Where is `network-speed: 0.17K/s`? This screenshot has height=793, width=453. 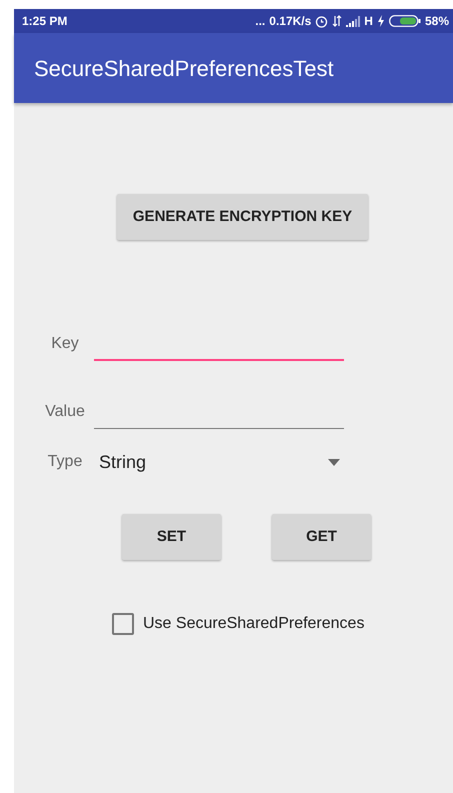
network-speed: 0.17K/s is located at coordinates (290, 21).